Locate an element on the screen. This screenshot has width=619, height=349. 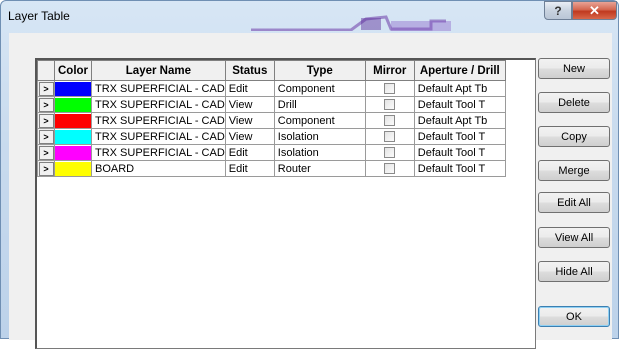
title-bar-decoration is located at coordinates (351, 23).